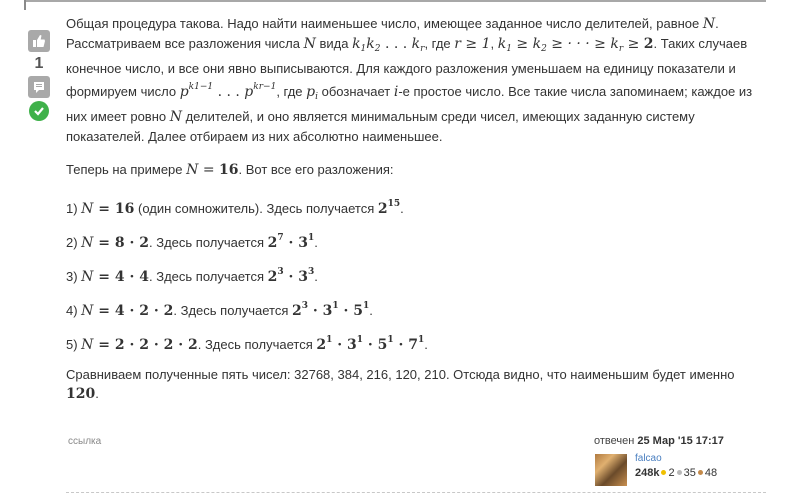 Image resolution: width=788 pixels, height=497 pixels. I want to click on user-reputation: 248k 2 35 48, so click(676, 473).